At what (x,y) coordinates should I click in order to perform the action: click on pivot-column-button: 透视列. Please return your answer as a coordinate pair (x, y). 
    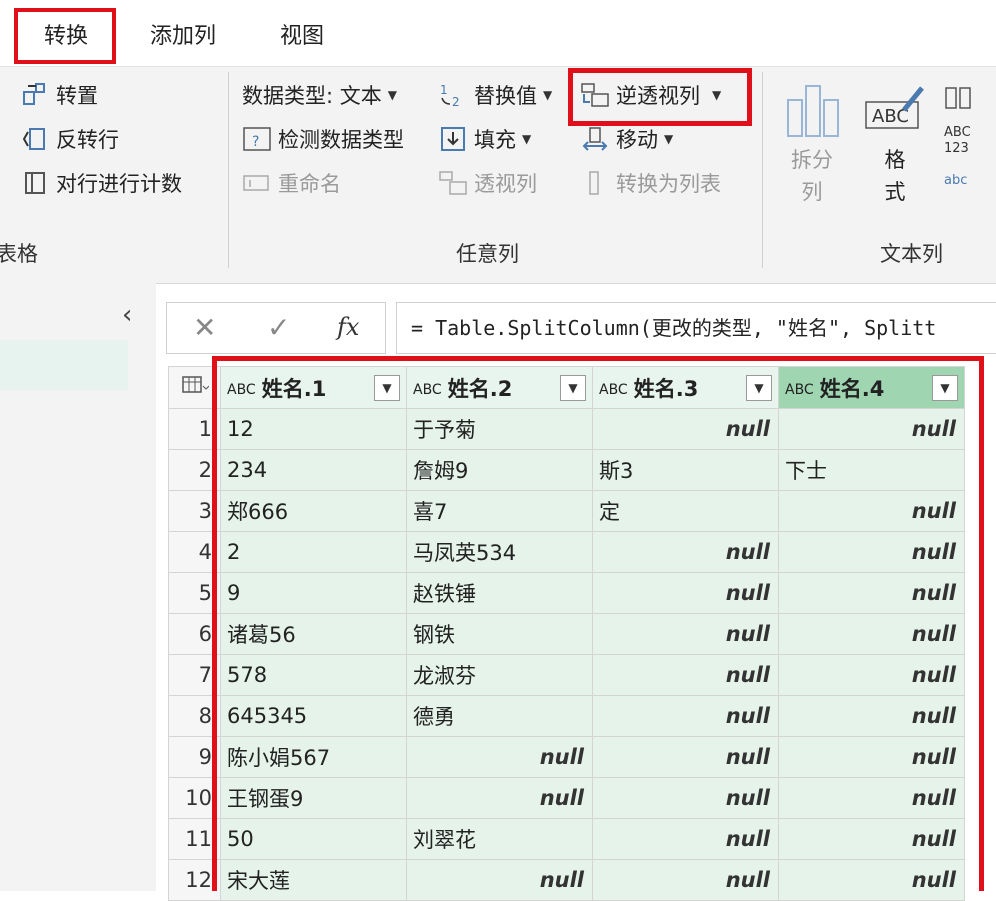
    Looking at the image, I should click on (487, 183).